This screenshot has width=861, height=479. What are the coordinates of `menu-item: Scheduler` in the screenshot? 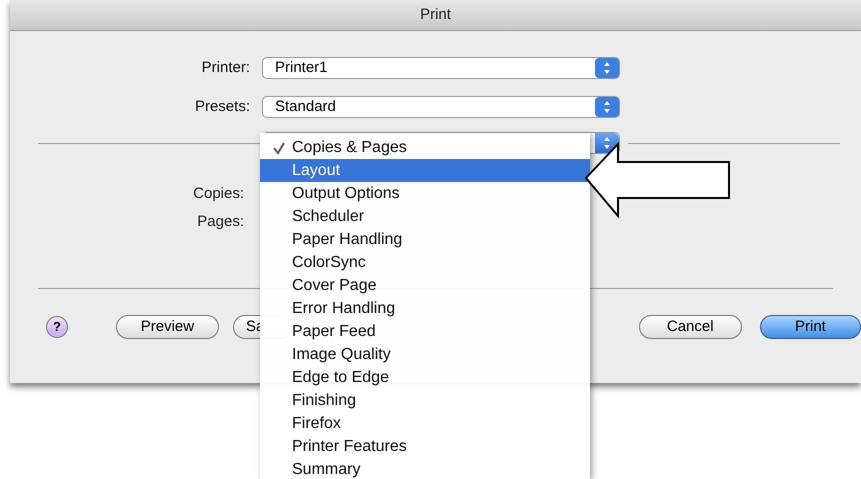 It's located at (425, 216).